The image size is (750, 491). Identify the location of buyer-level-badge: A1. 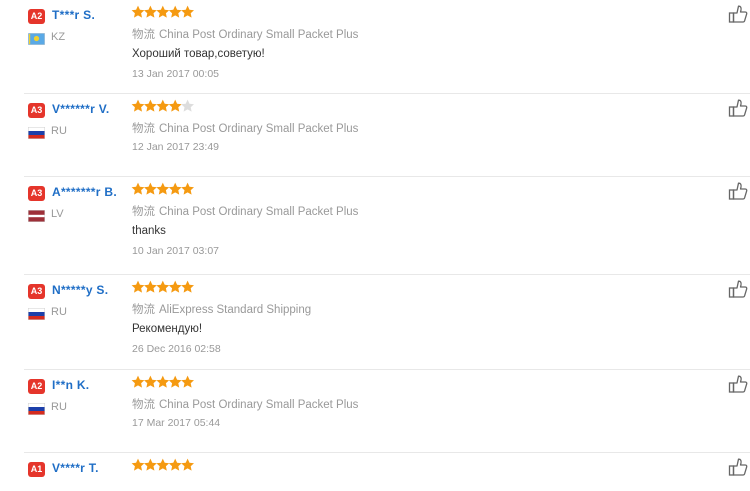
(36, 469).